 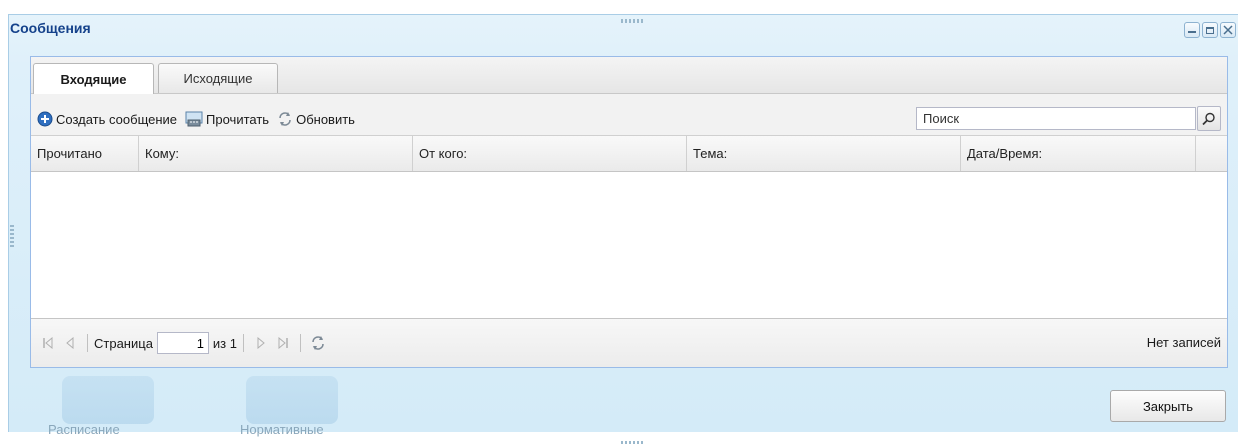 I want to click on window-controls, so click(x=1210, y=30).